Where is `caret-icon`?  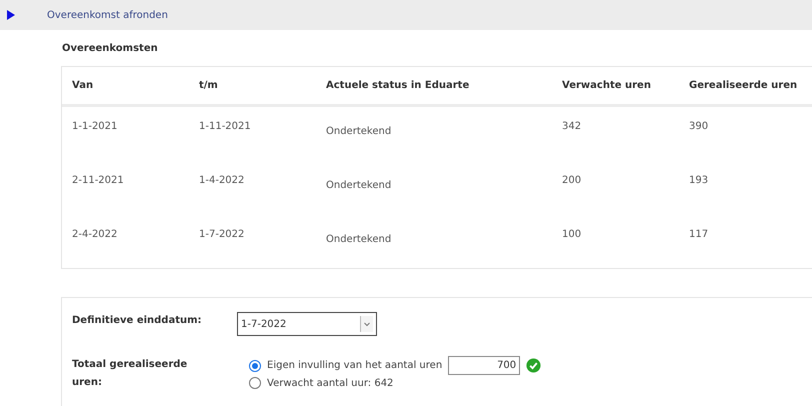 caret-icon is located at coordinates (366, 324).